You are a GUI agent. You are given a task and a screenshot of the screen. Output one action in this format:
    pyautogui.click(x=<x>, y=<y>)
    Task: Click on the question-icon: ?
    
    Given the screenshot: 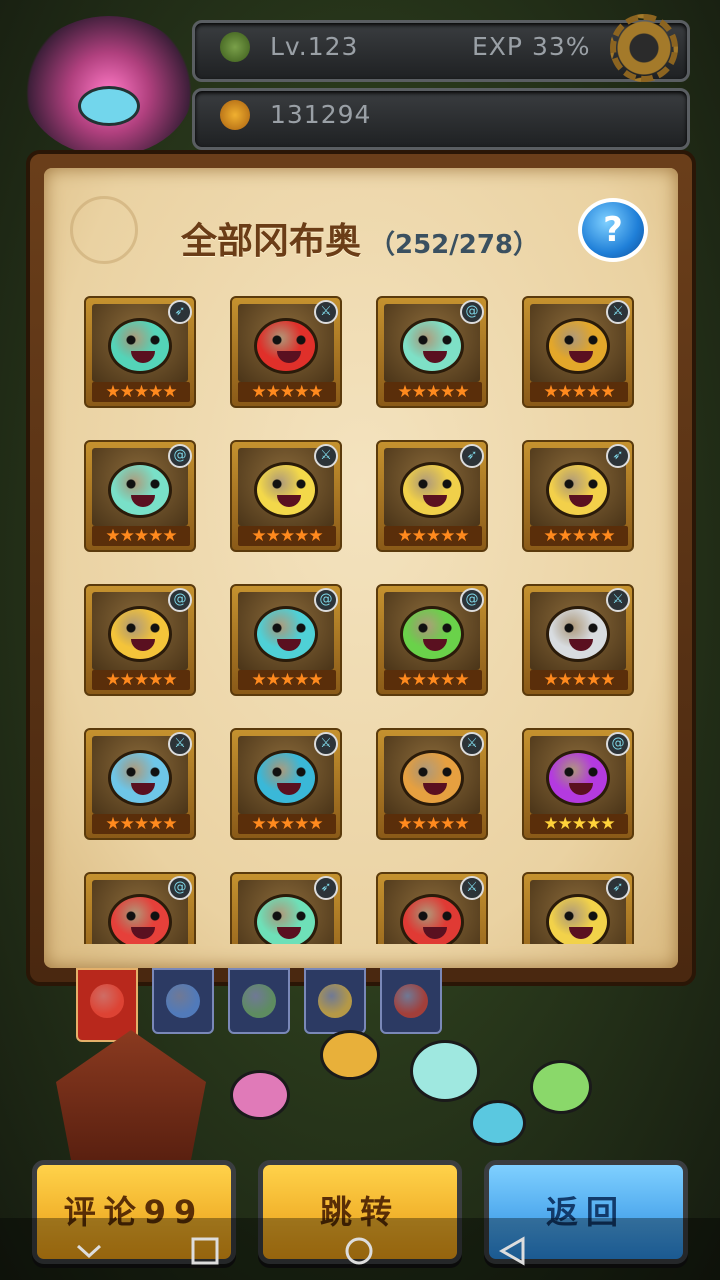 What is the action you would take?
    pyautogui.click(x=613, y=230)
    